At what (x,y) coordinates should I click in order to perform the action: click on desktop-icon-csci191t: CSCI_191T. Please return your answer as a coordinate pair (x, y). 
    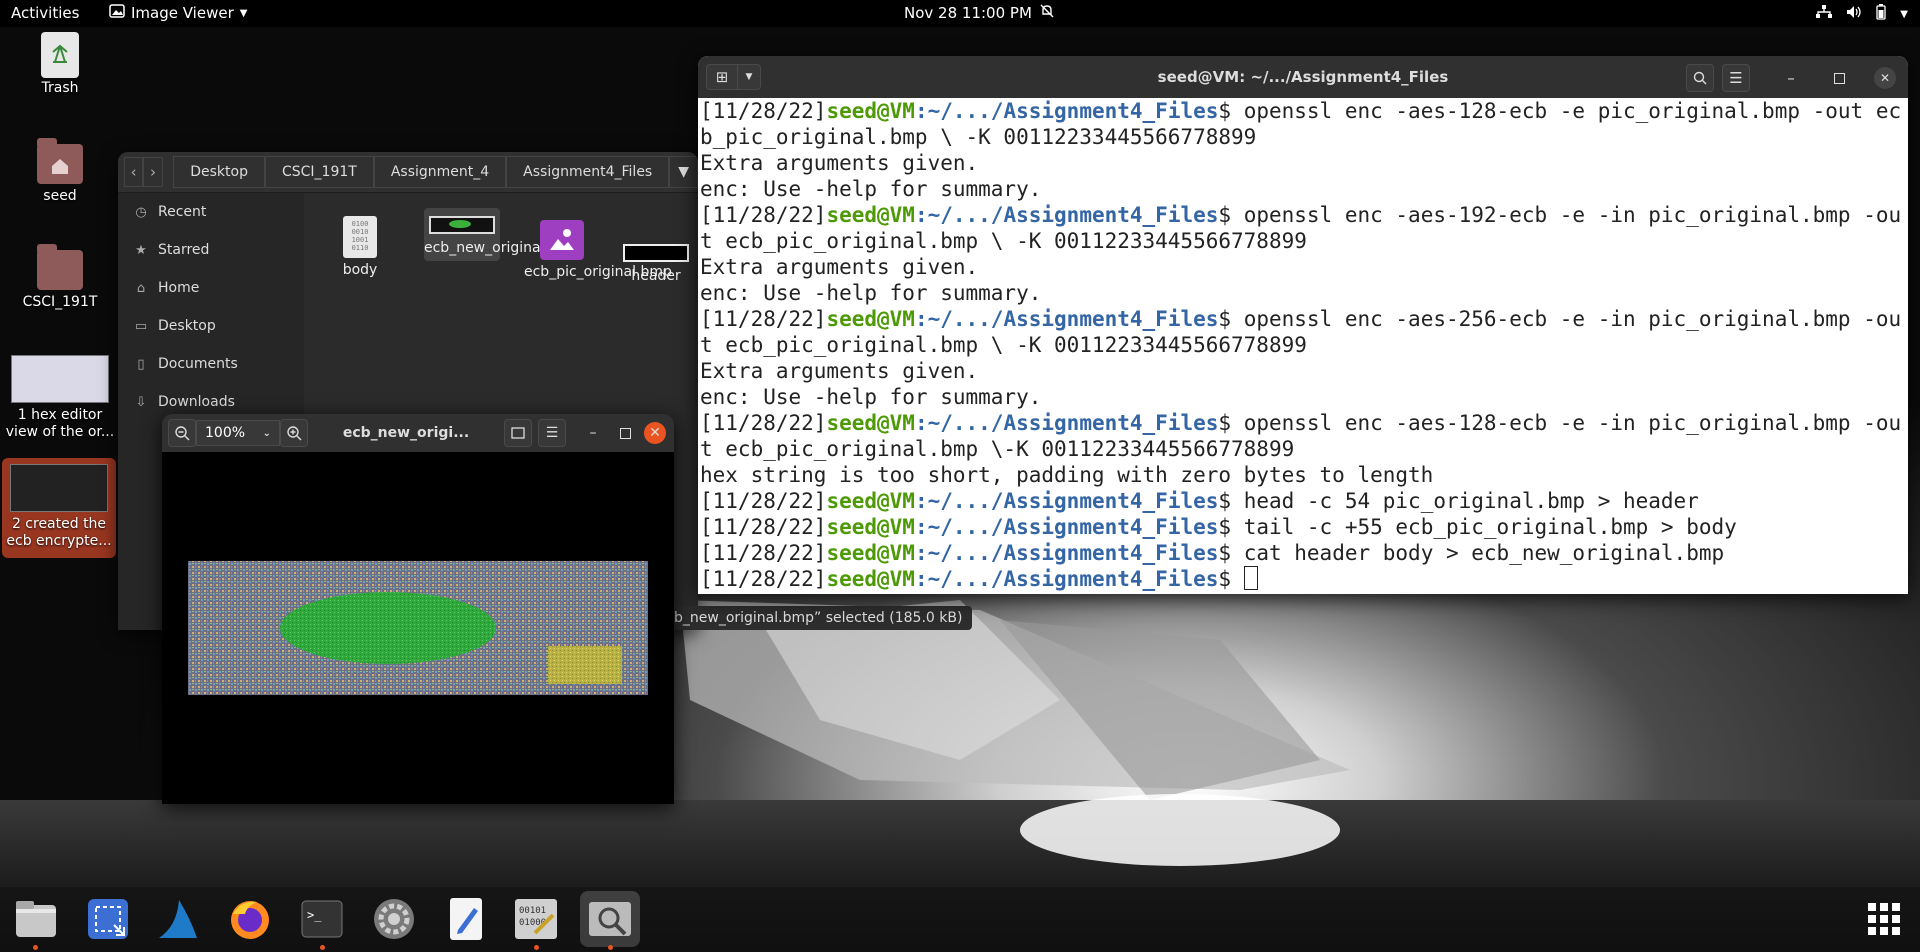
    Looking at the image, I should click on (60, 277).